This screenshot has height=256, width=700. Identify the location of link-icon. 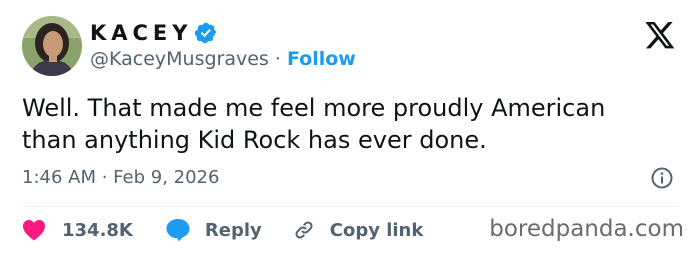
(304, 230).